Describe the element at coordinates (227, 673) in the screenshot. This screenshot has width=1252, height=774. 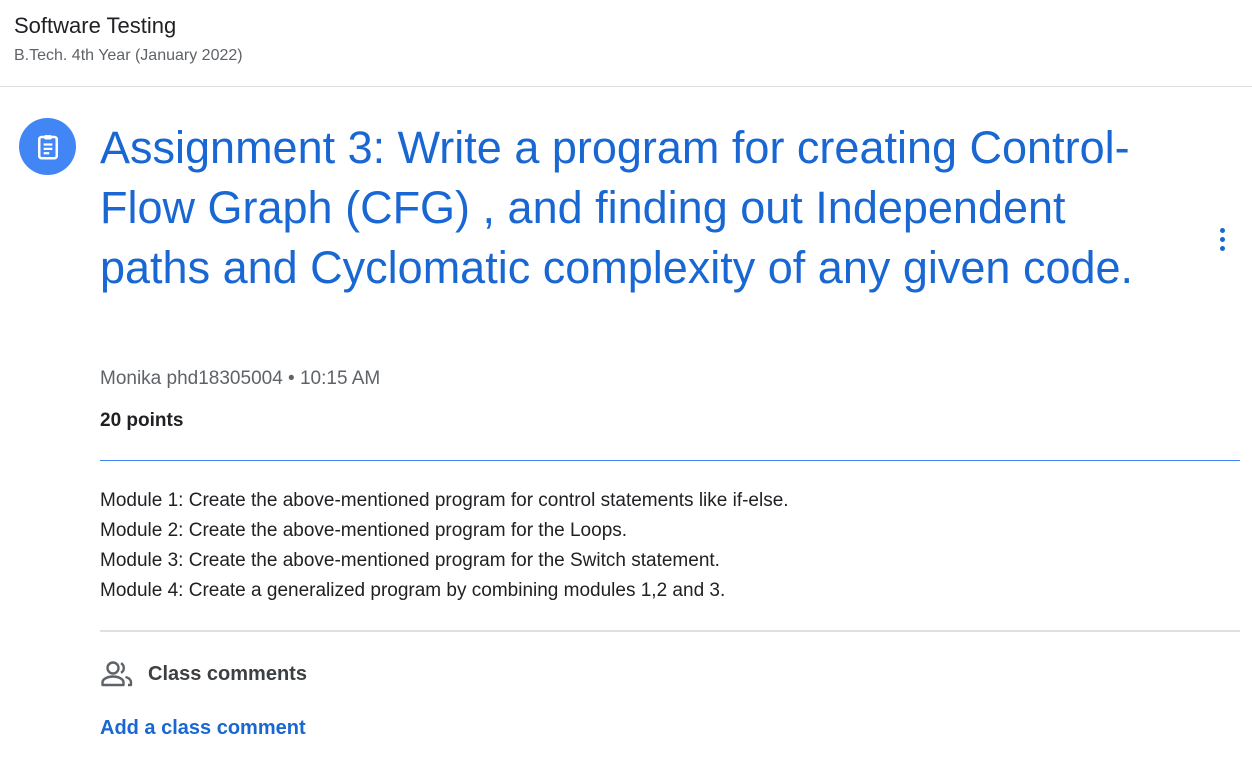
I see `class-comments-label: Class comments` at that location.